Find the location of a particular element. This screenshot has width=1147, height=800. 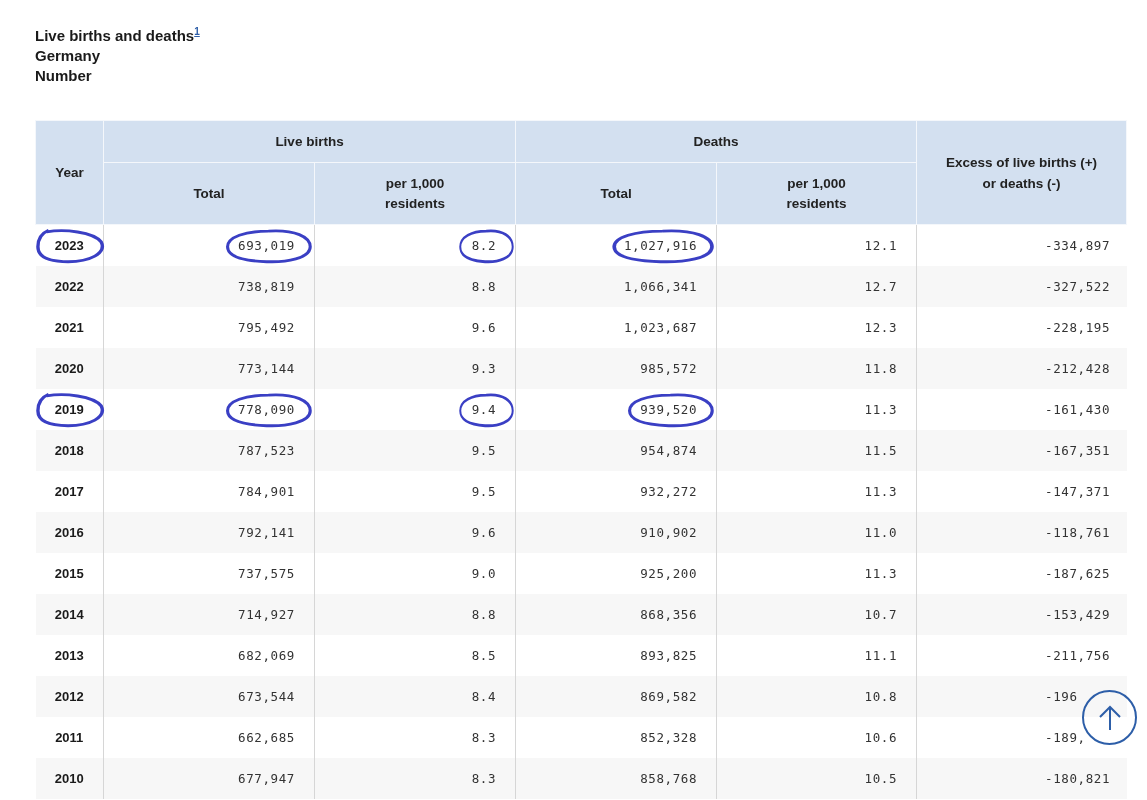

table-cell: 8.2 is located at coordinates (483, 245).